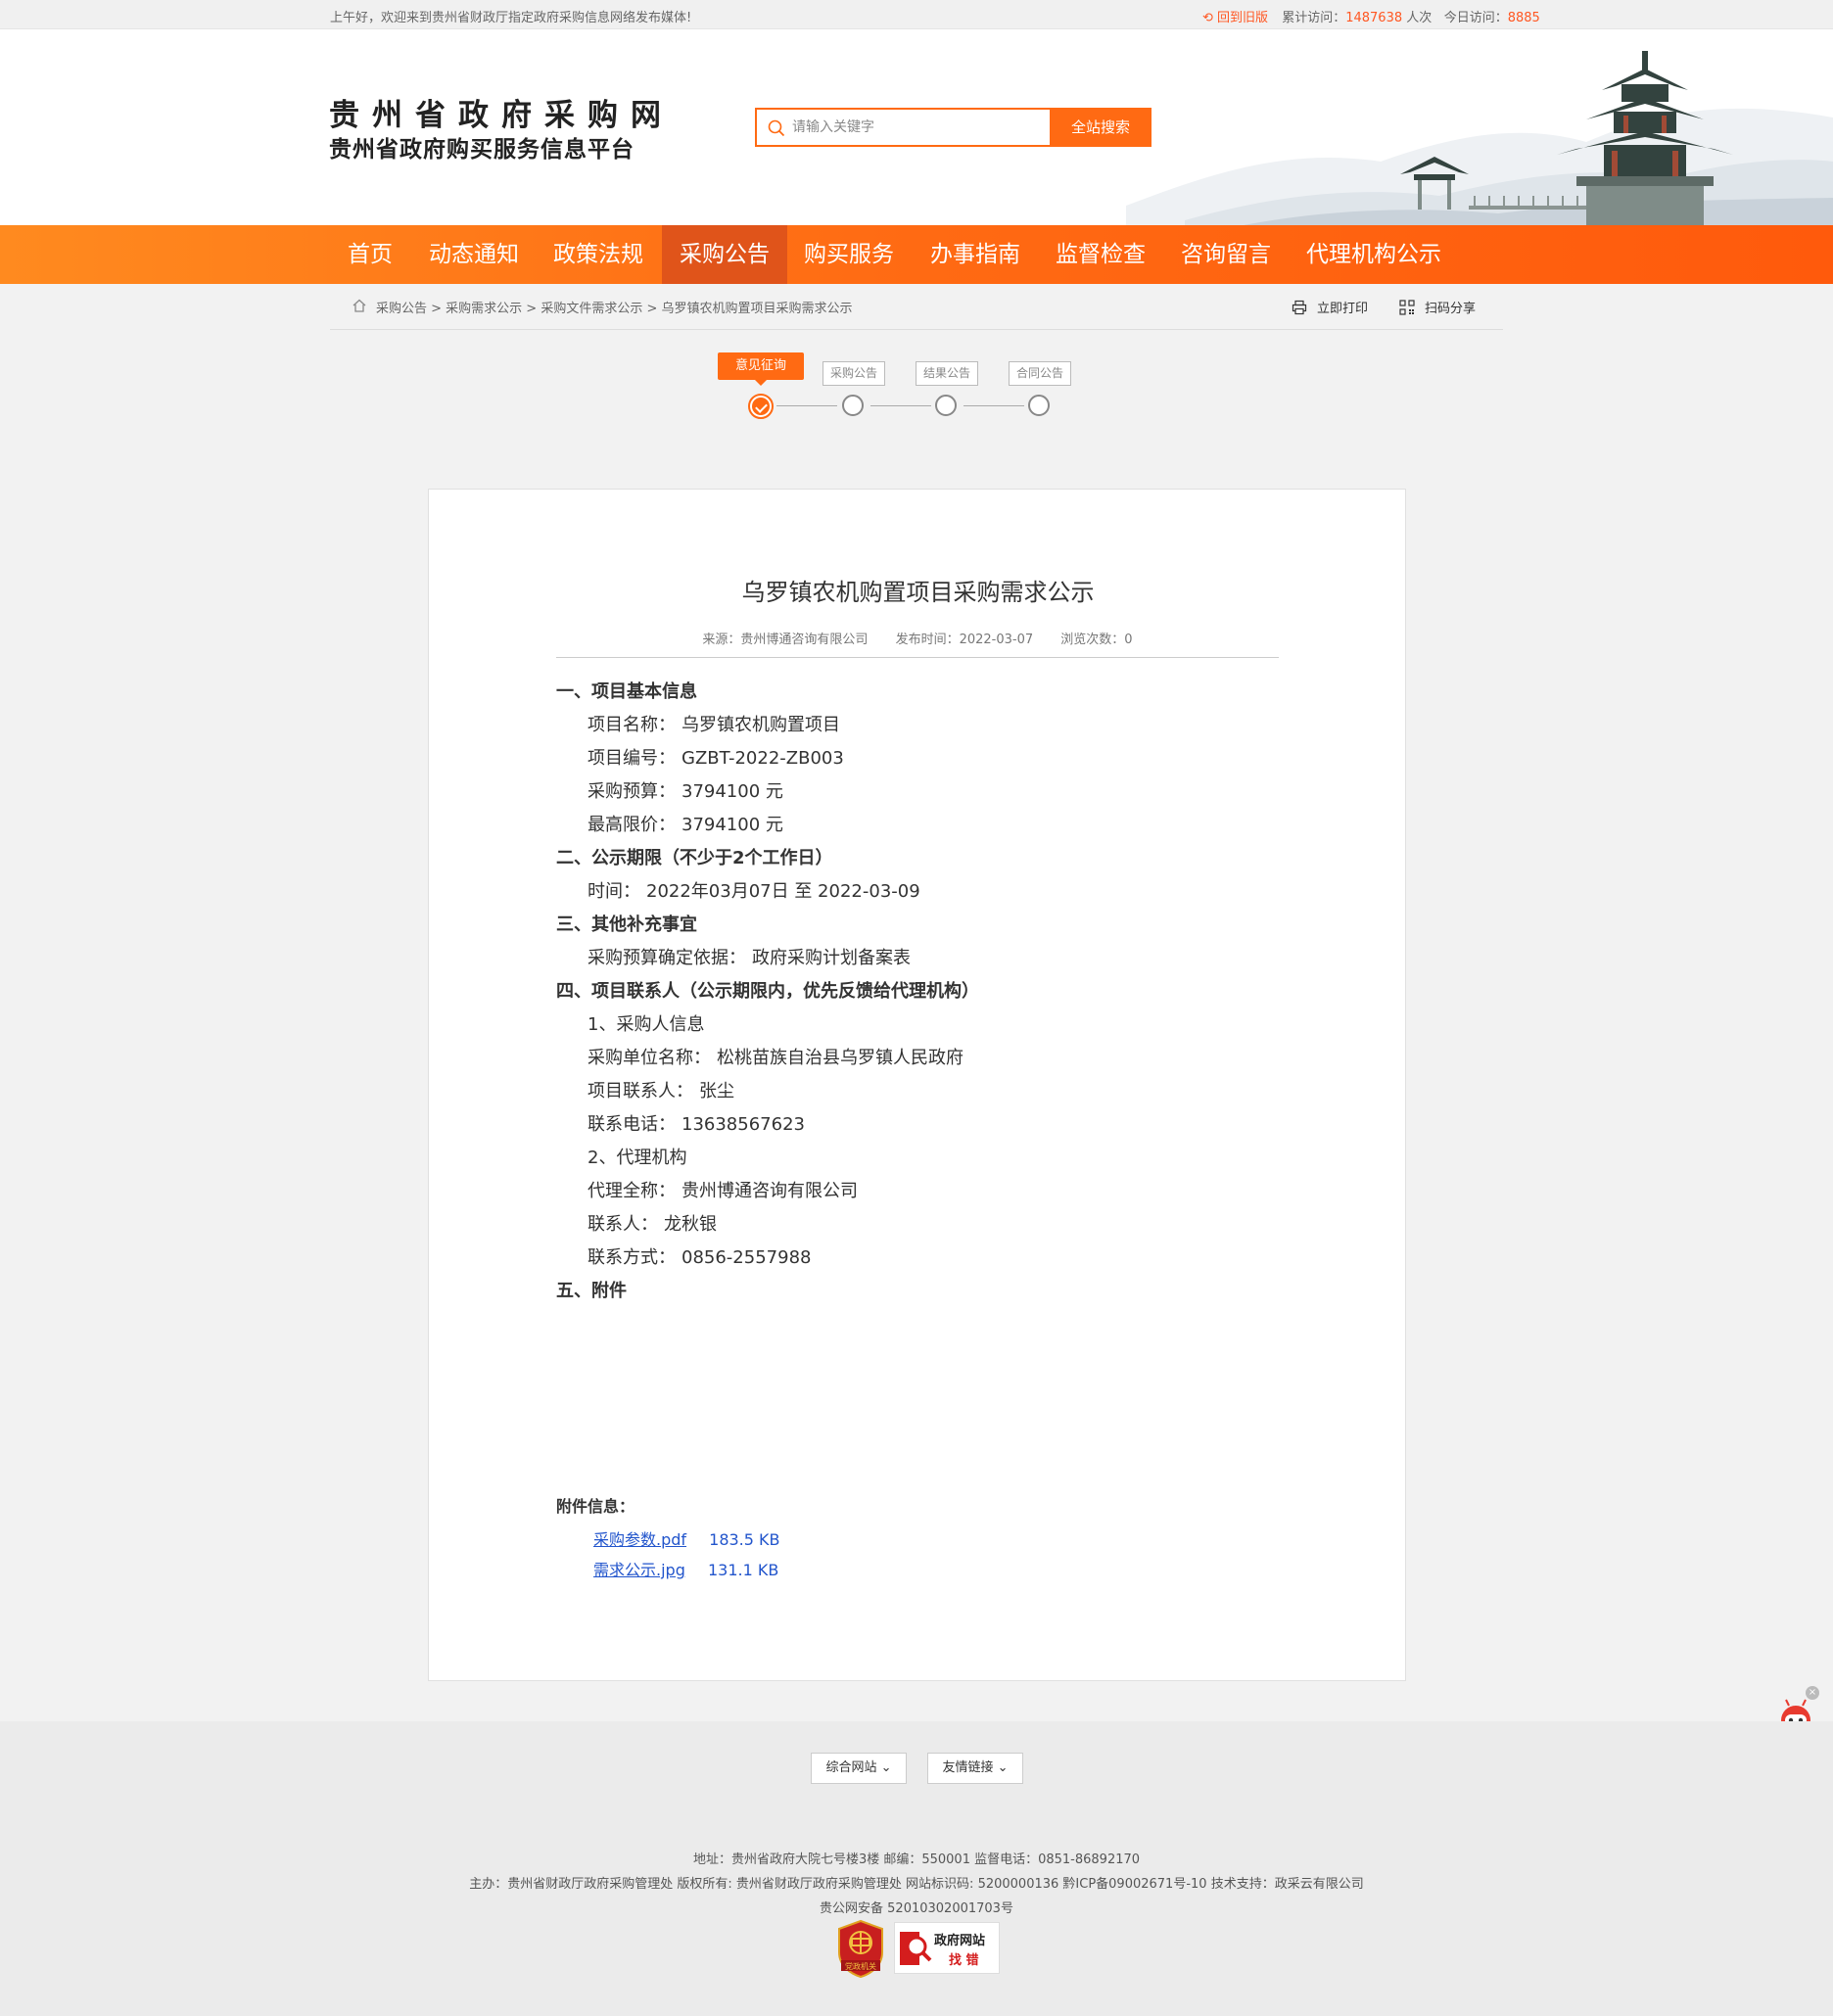  I want to click on site-logo-subtitle: 贵州省政府购买服务信息平台, so click(481, 150).